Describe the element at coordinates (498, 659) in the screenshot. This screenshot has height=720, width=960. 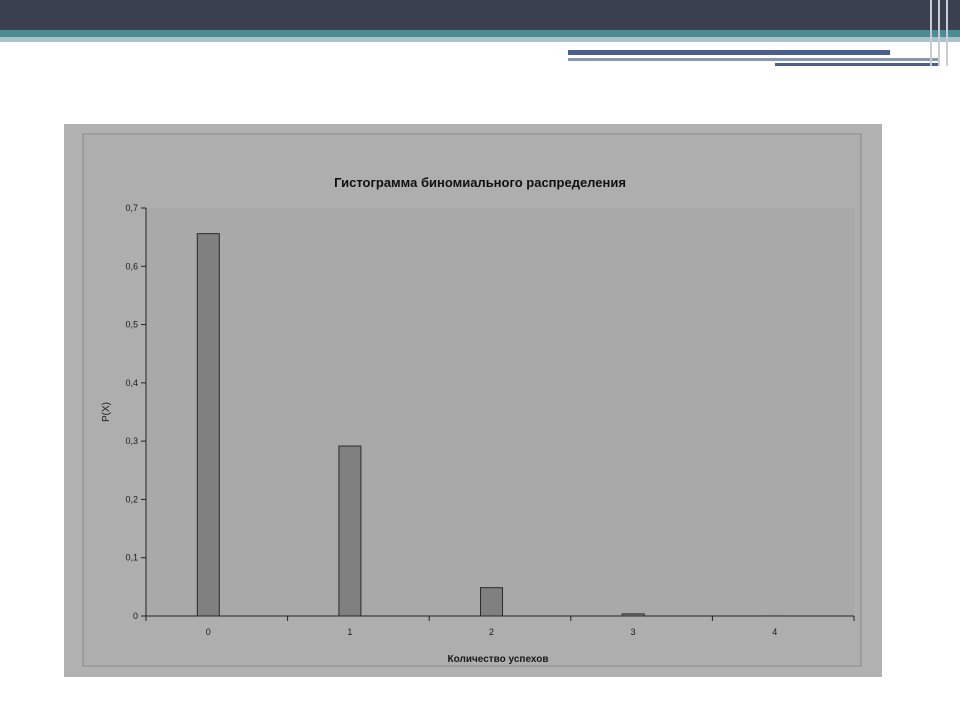
I see `x-axis-label: Количество успехов` at that location.